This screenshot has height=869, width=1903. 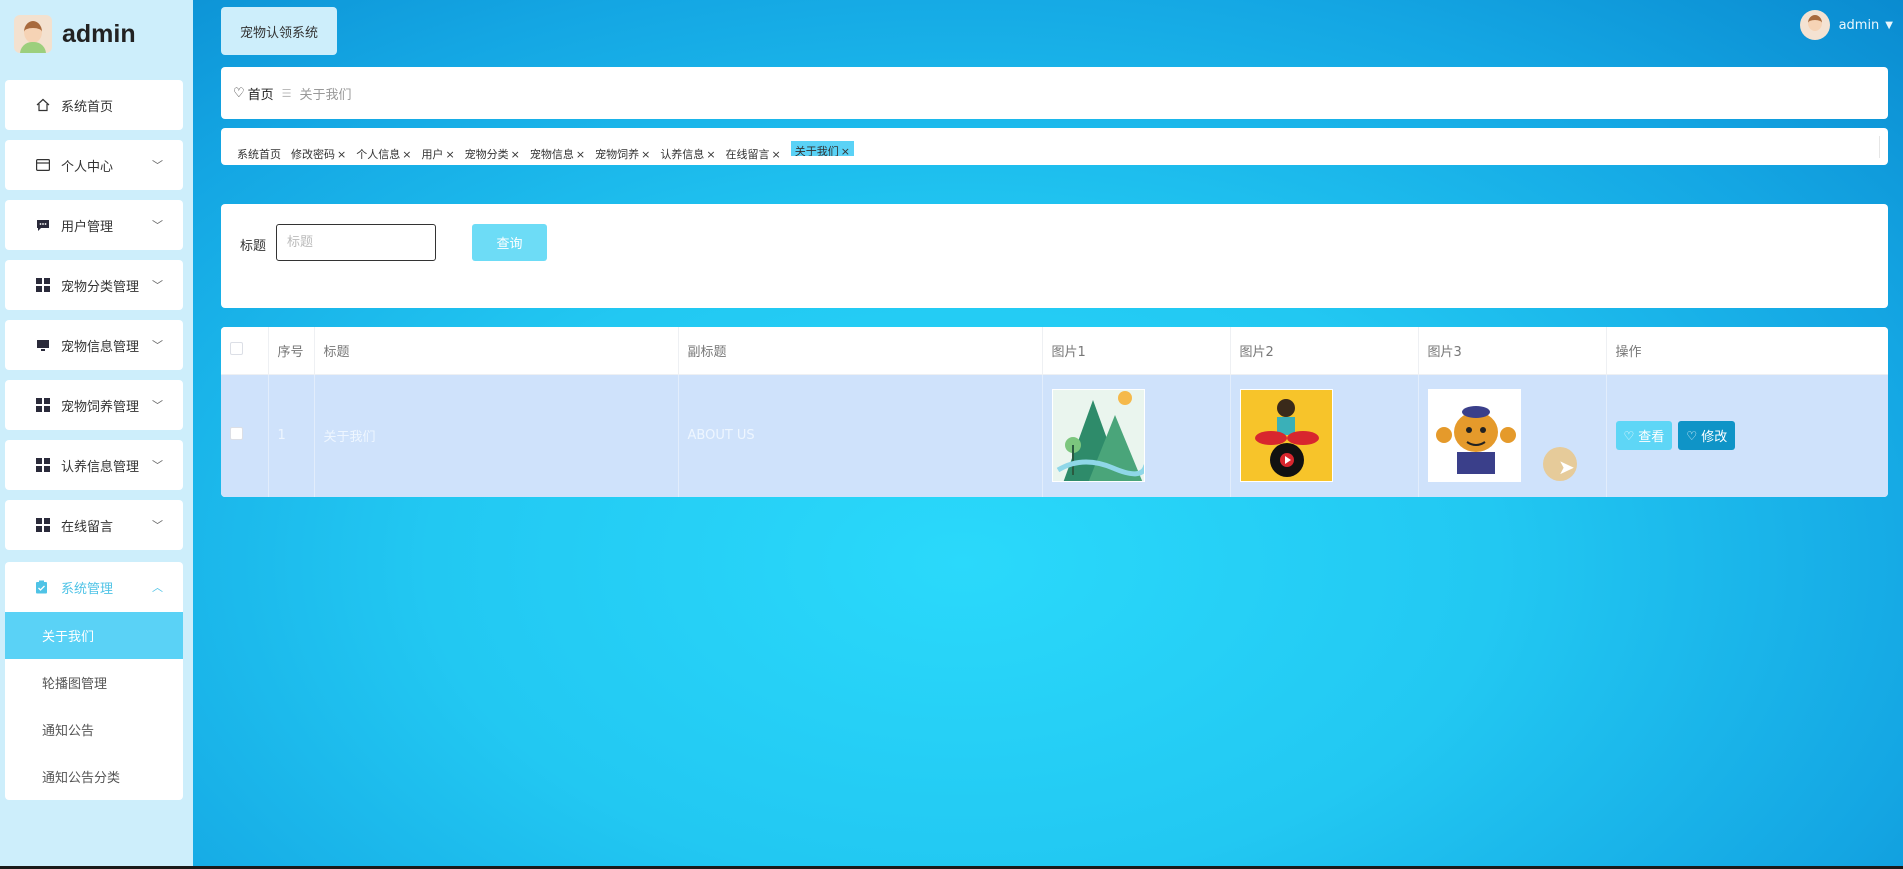 I want to click on sidebar-item-label: 在线留言, so click(x=87, y=527).